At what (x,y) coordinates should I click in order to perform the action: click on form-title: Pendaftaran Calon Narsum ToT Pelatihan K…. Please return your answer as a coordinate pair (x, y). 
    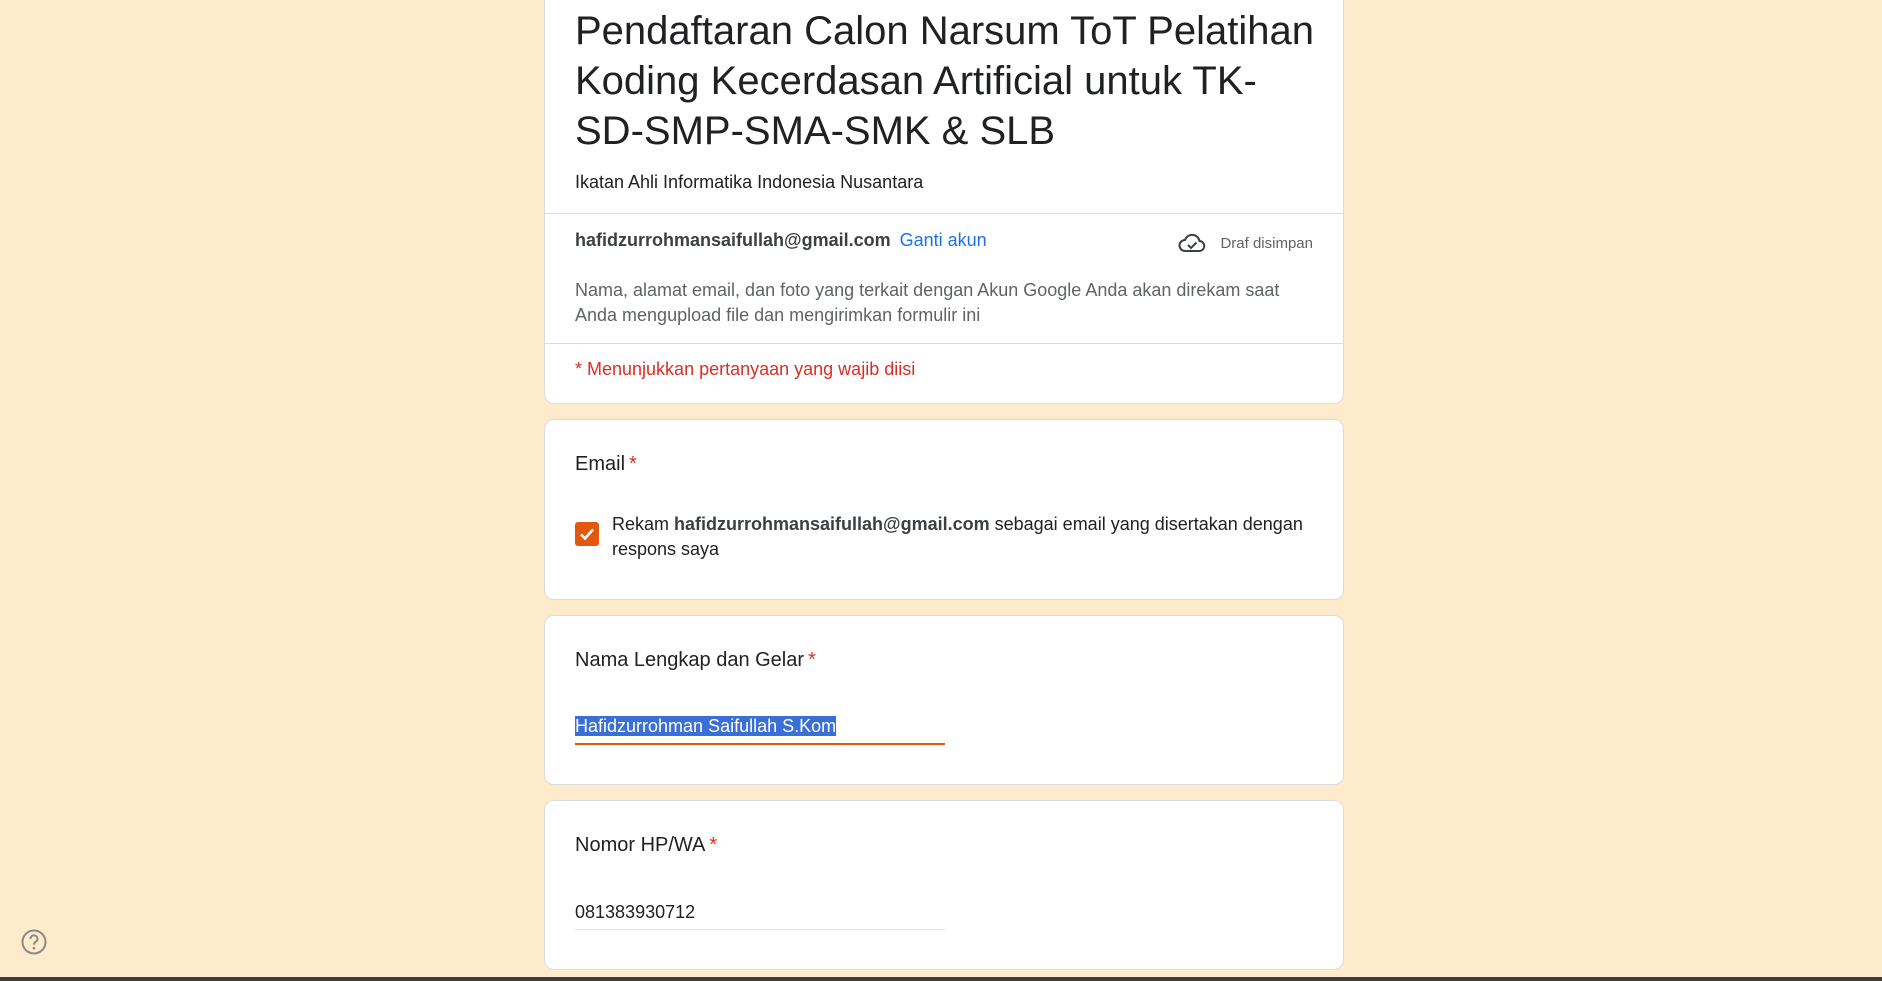
    Looking at the image, I should click on (944, 81).